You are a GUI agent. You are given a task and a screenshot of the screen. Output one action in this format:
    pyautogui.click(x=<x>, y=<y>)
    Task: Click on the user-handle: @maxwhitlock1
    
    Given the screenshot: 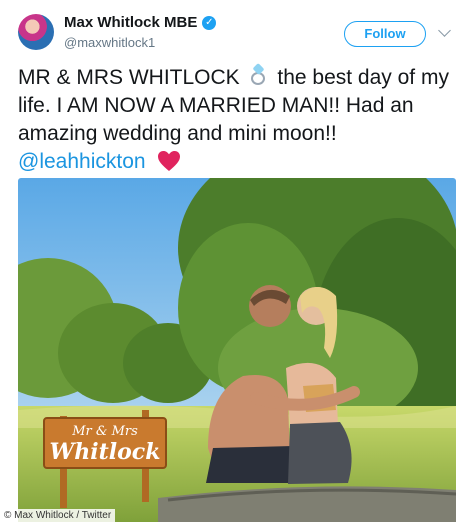 What is the action you would take?
    pyautogui.click(x=109, y=42)
    